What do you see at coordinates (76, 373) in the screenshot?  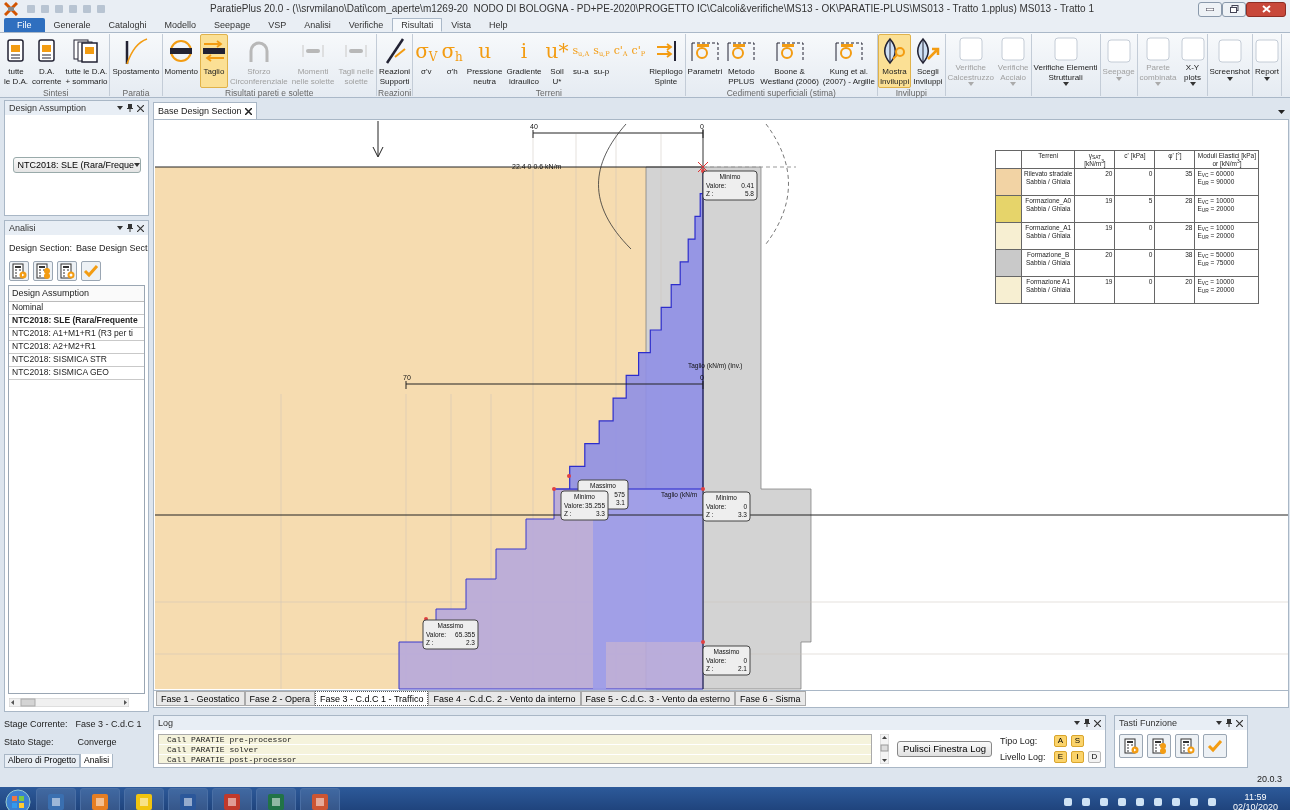 I see `list-item: NTC2018: SISMICA GEO` at bounding box center [76, 373].